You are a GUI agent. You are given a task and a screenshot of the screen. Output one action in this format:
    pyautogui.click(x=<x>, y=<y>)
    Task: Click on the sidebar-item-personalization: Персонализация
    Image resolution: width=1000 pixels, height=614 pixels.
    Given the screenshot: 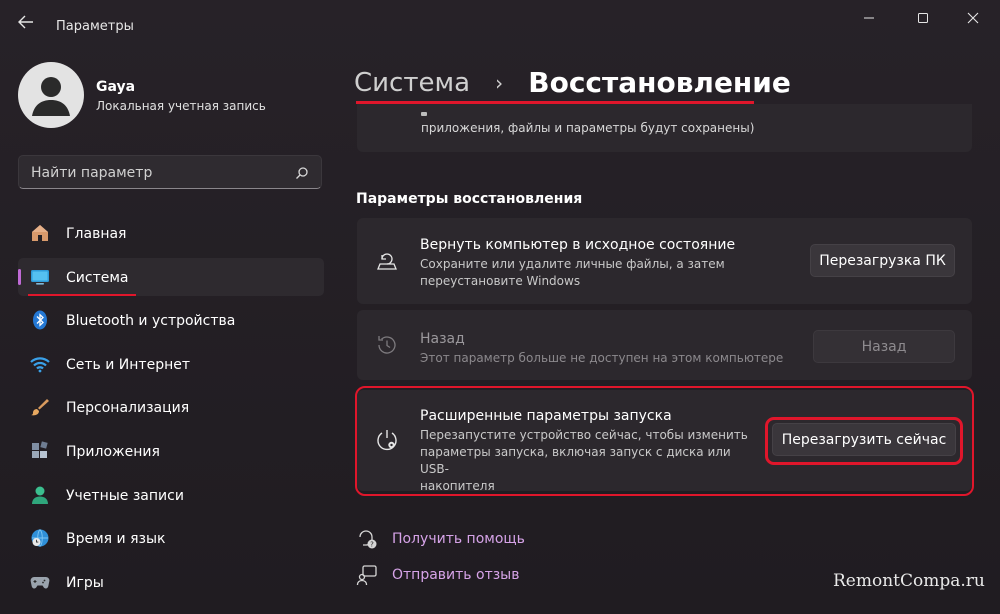 What is the action you would take?
    pyautogui.click(x=171, y=407)
    